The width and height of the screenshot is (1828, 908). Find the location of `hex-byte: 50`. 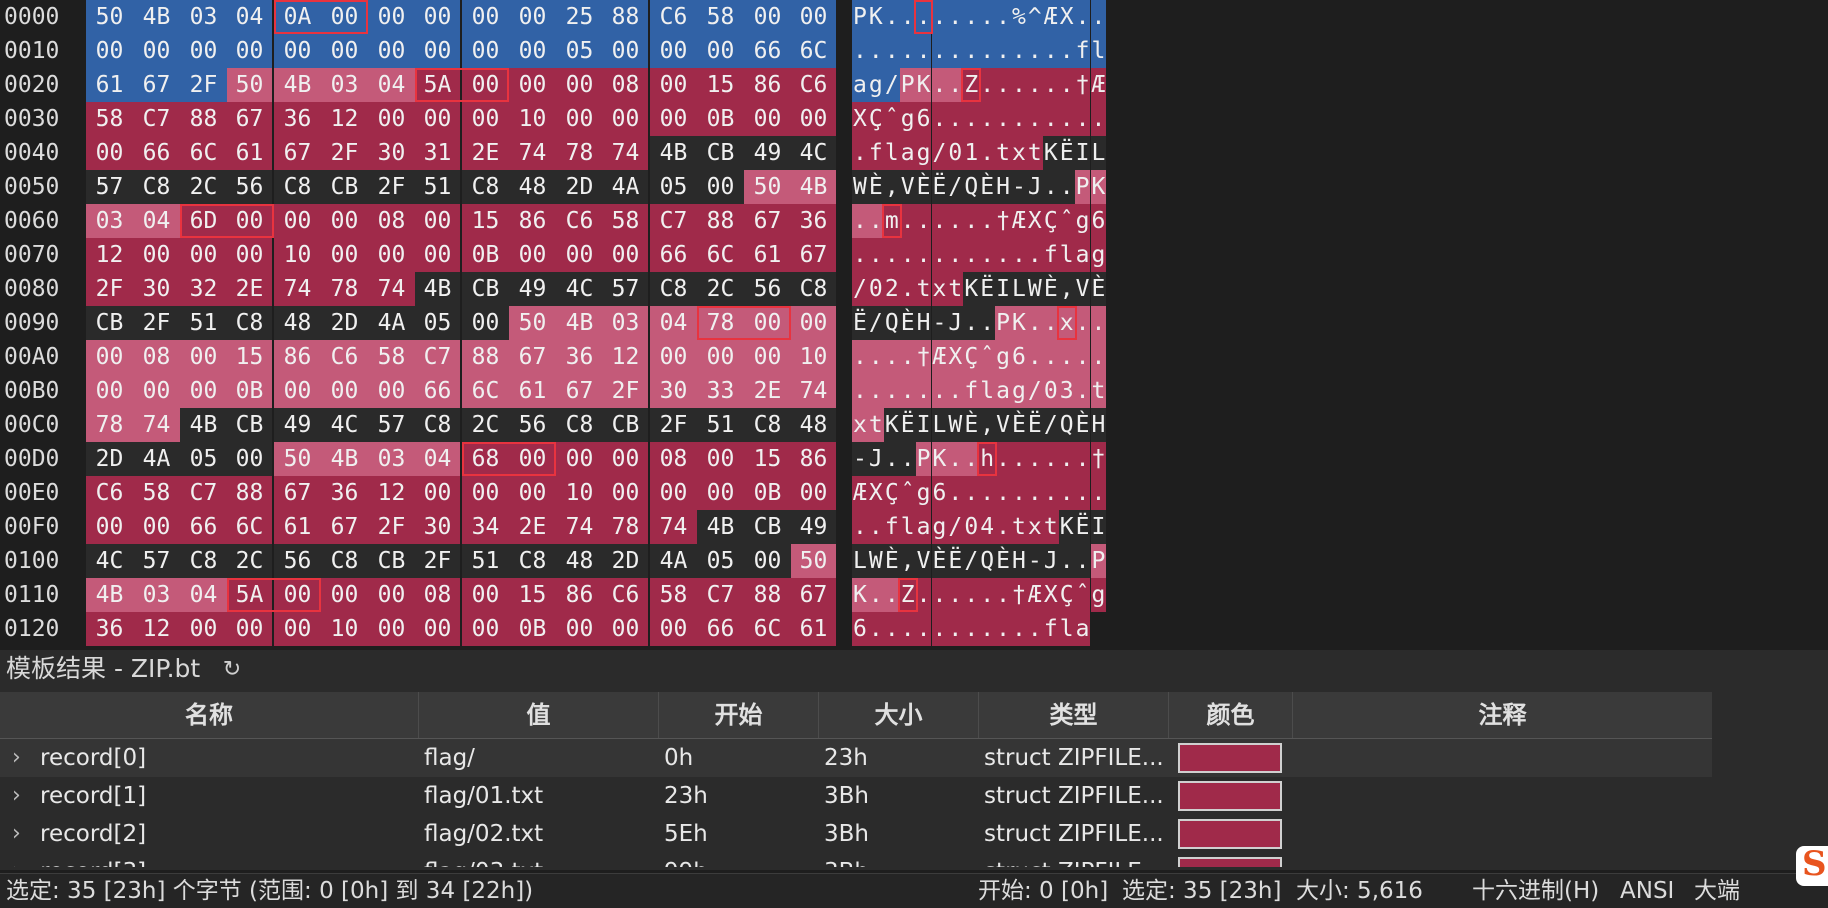

hex-byte: 50 is located at coordinates (532, 323).